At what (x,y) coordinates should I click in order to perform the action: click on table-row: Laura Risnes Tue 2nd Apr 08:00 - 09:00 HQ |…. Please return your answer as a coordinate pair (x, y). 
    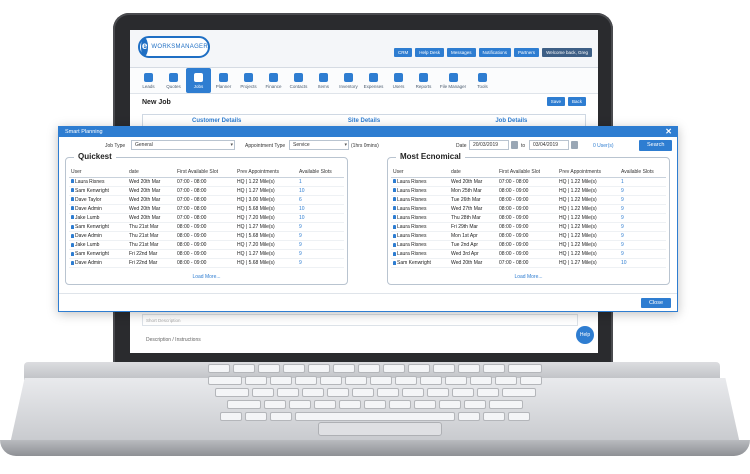
    Looking at the image, I should click on (528, 245).